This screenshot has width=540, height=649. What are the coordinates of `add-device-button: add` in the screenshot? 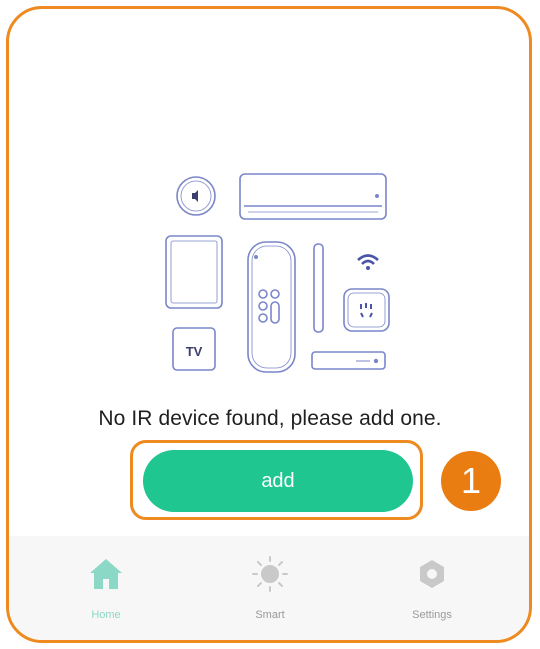 It's located at (278, 481).